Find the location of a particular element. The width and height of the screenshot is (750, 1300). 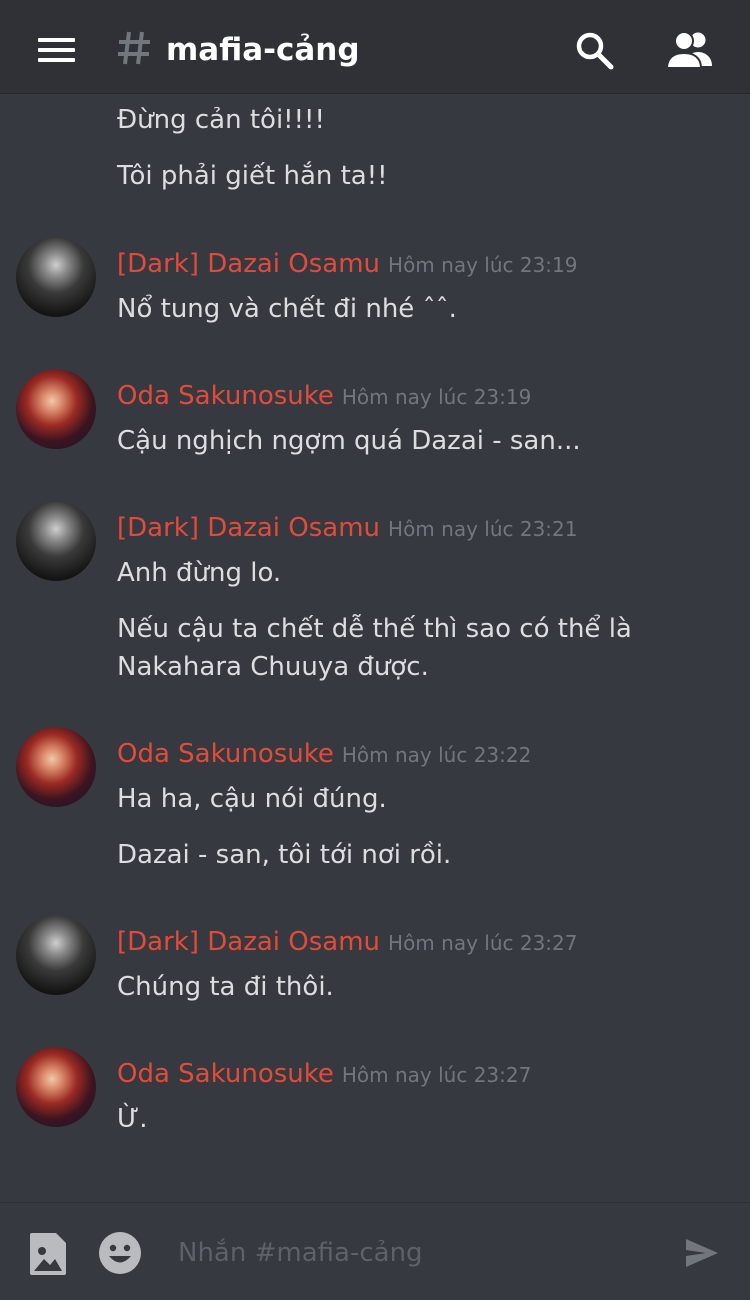

message-text: Tôi phải giết hắn ta!! is located at coordinates (252, 176).